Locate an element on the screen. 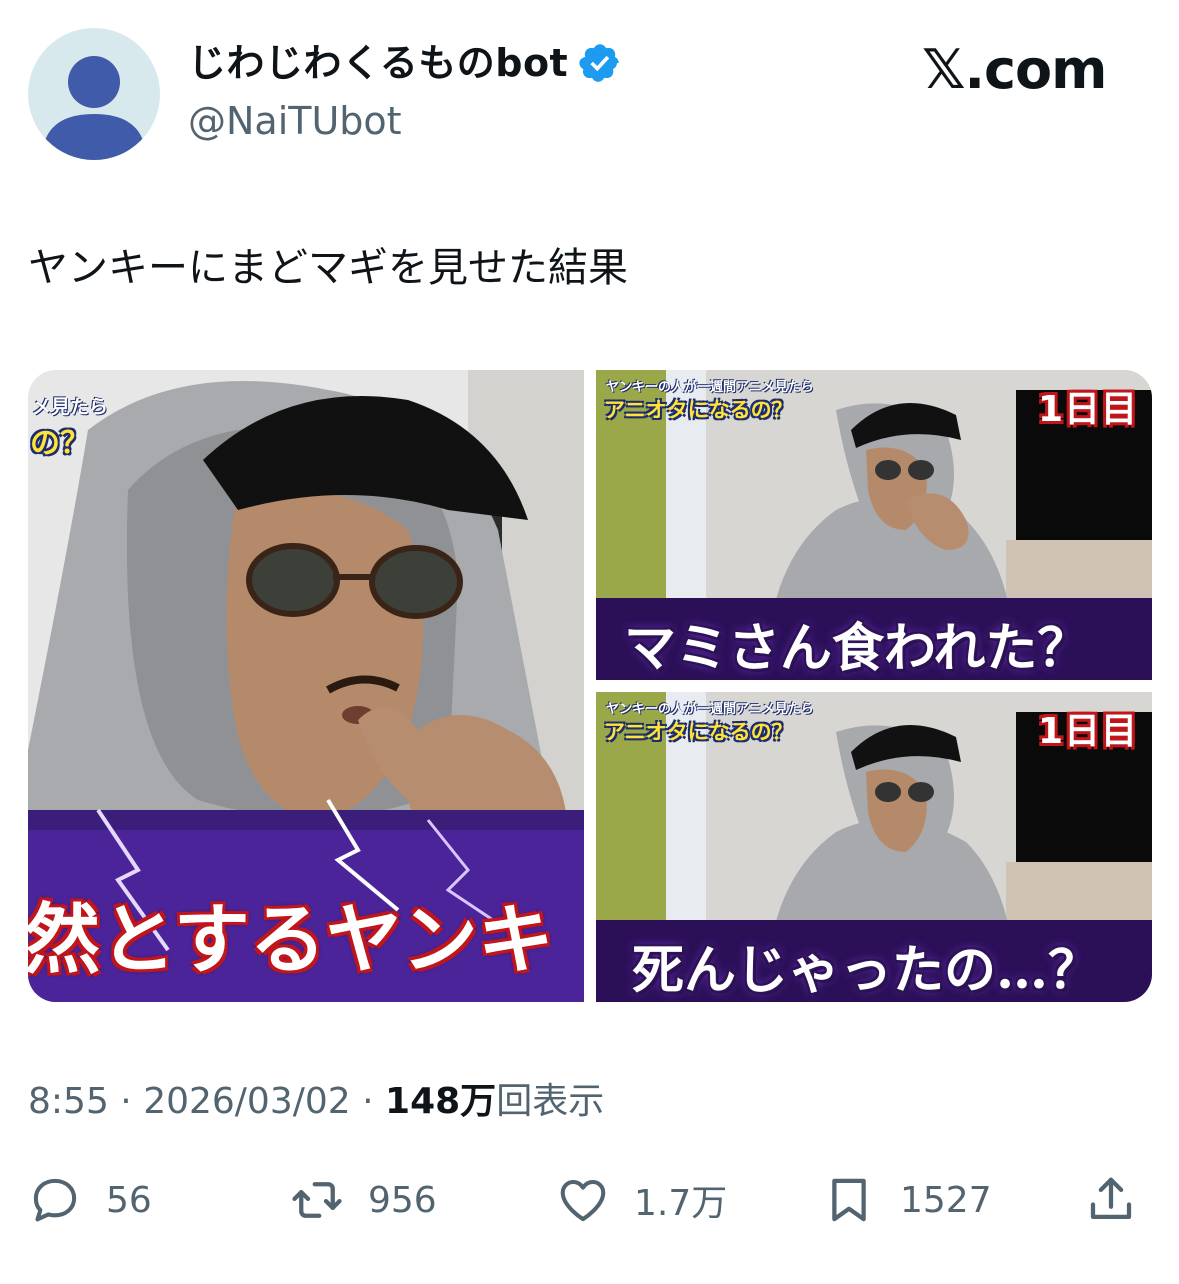 The height and width of the screenshot is (1284, 1179). reply-button: 56 is located at coordinates (90, 1200).